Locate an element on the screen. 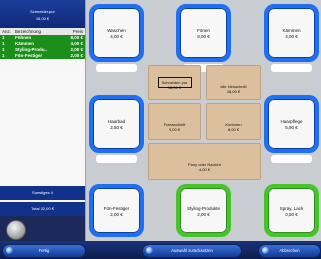  order-table-header: Anz. Bezeichnung Preis is located at coordinates (42, 31).